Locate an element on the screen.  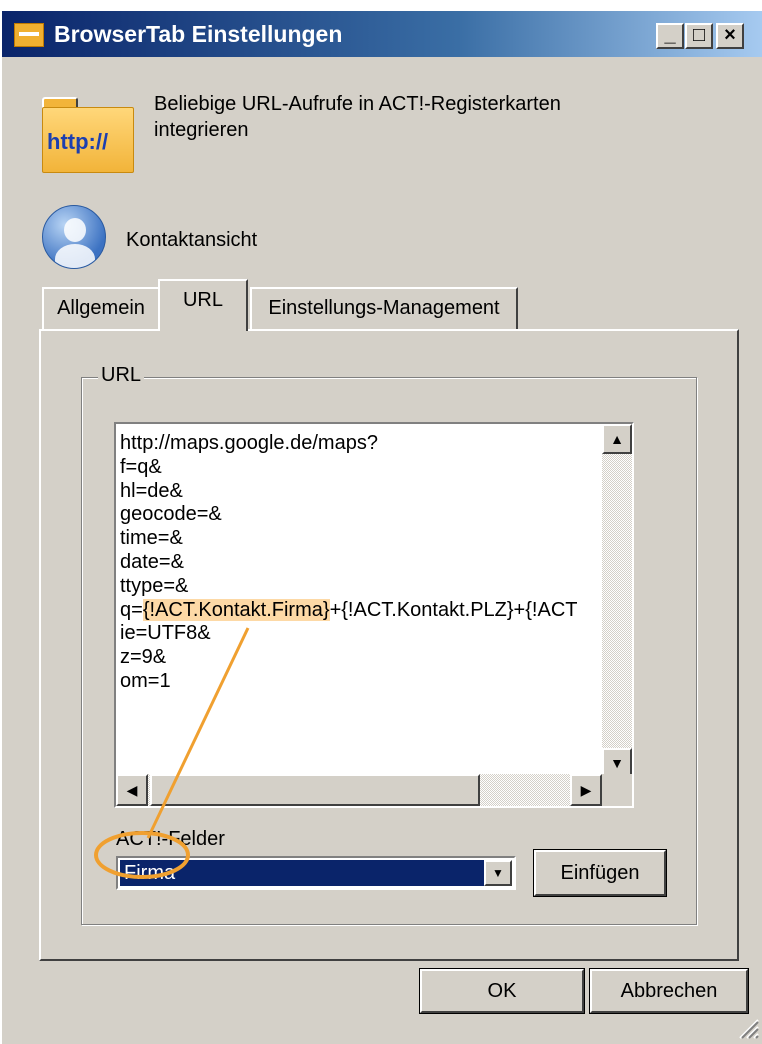
window-title: BrowserTab Einstellungen is located at coordinates (198, 34).